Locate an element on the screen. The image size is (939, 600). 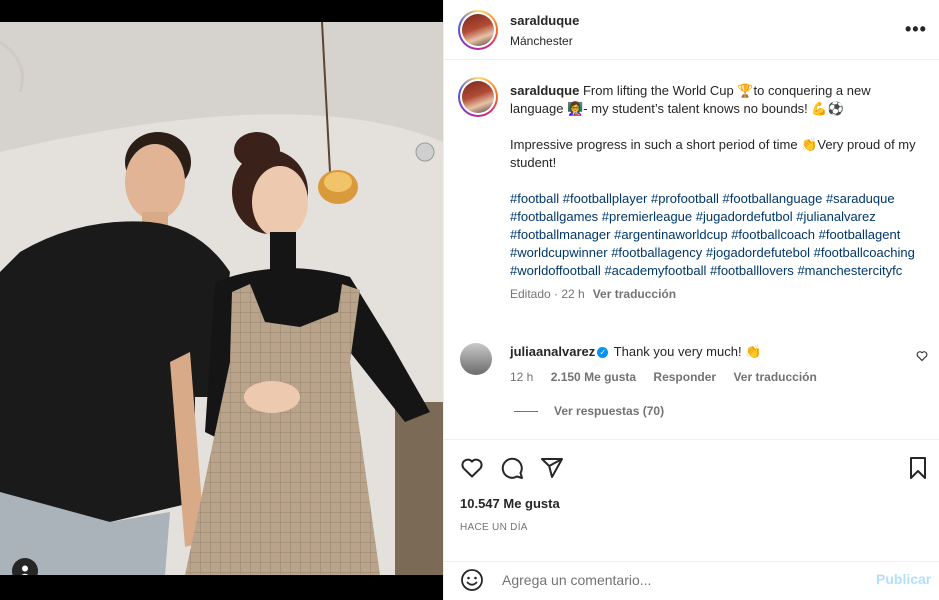
like-heart-icon is located at coordinates (472, 468).